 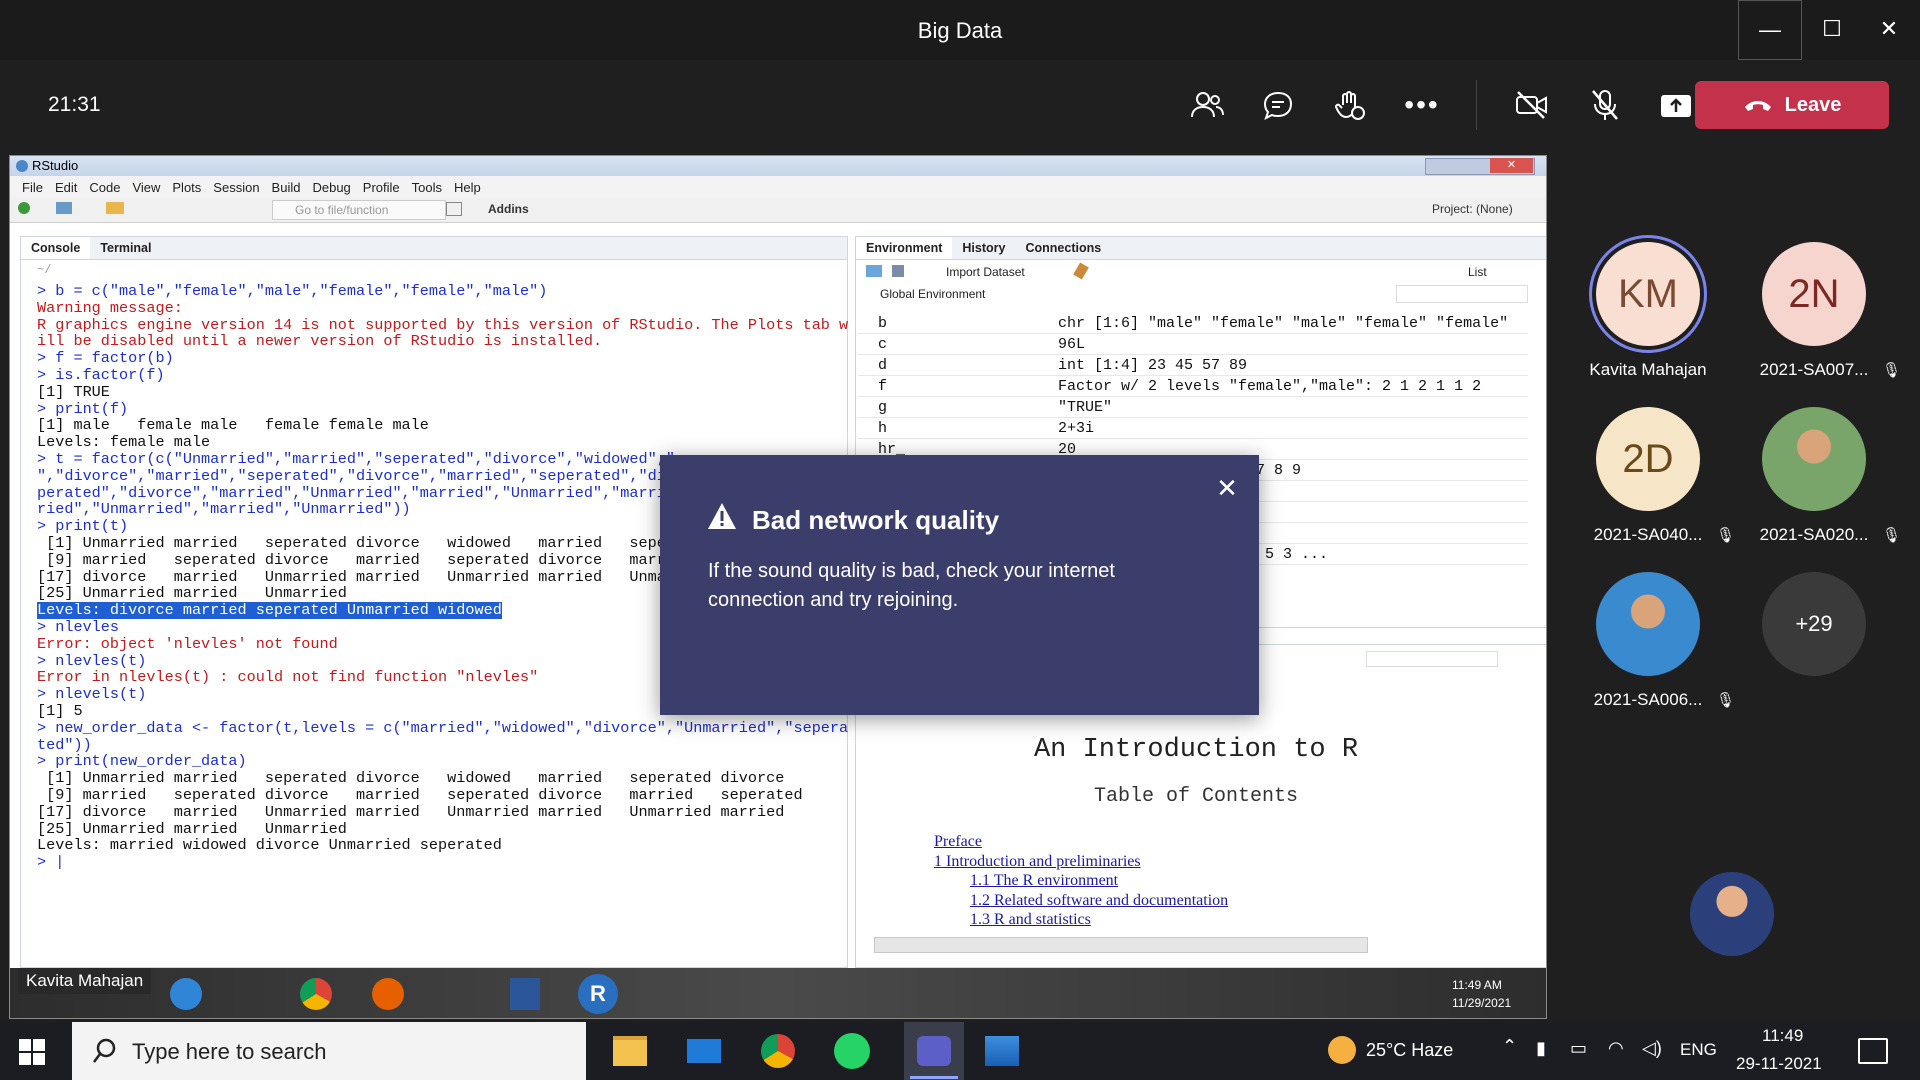 I want to click on env-toolbar: Import Dataset List, so click(x=1200, y=272).